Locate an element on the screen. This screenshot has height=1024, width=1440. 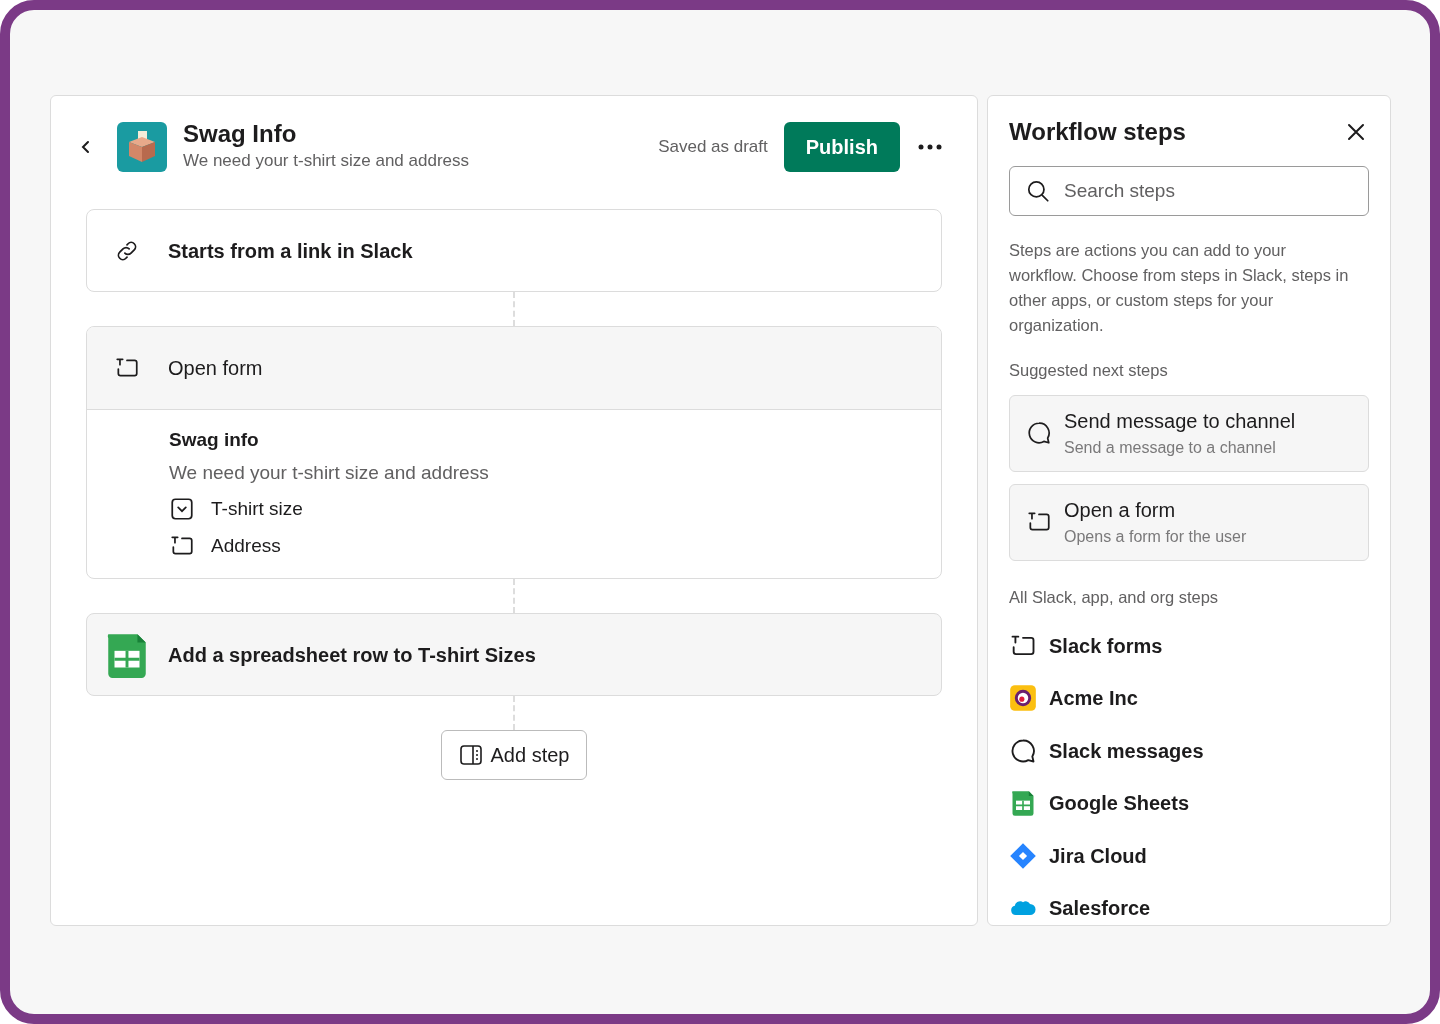
form-field-label: Address is located at coordinates (246, 545).